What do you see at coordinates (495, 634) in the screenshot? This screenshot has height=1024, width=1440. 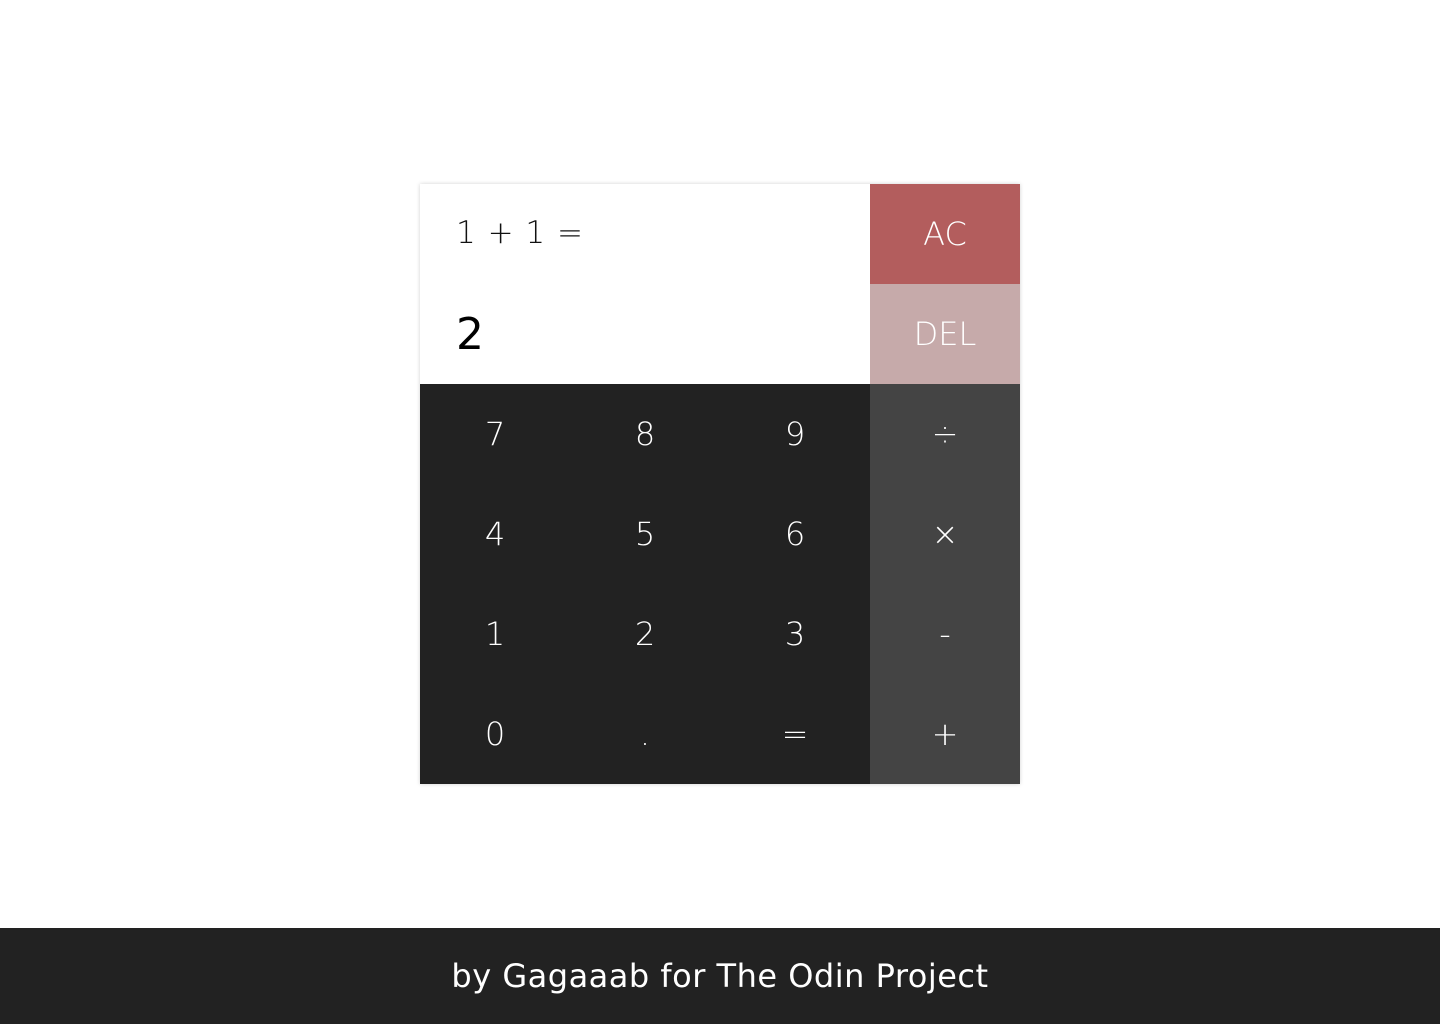 I see `key-1: 1` at bounding box center [495, 634].